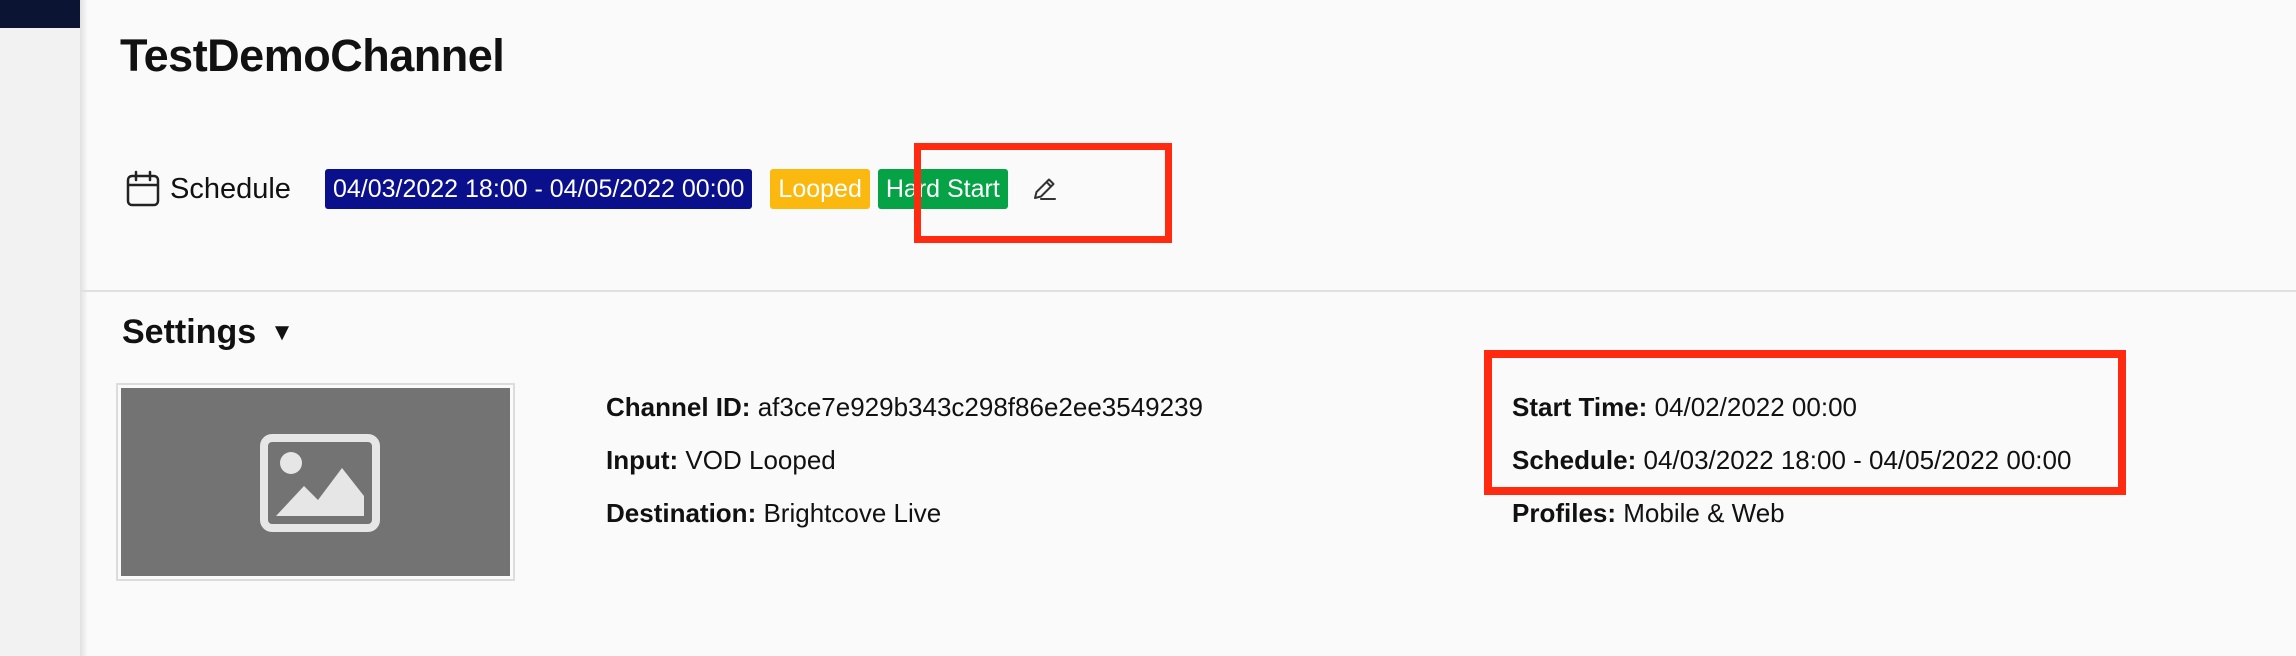 Image resolution: width=2296 pixels, height=656 pixels. I want to click on profiles-row: Profiles: Mobile & Web, so click(1648, 513).